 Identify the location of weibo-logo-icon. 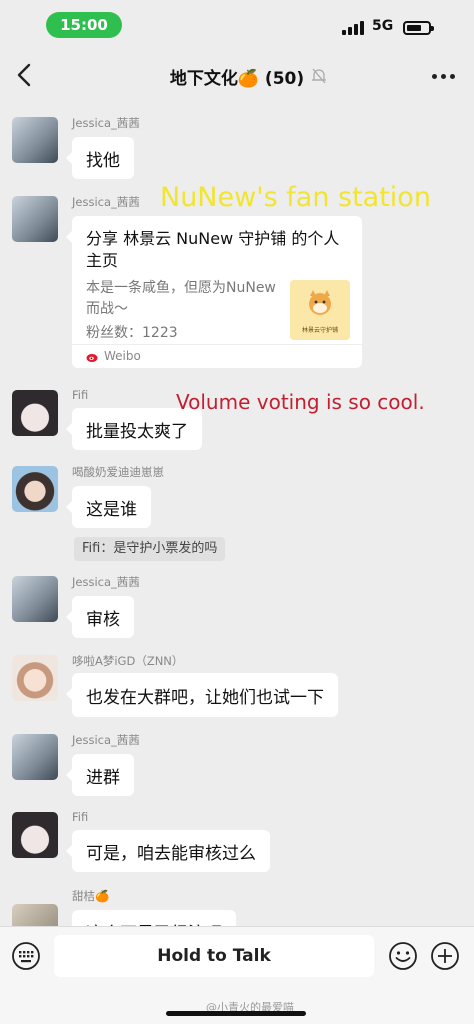
(92, 358).